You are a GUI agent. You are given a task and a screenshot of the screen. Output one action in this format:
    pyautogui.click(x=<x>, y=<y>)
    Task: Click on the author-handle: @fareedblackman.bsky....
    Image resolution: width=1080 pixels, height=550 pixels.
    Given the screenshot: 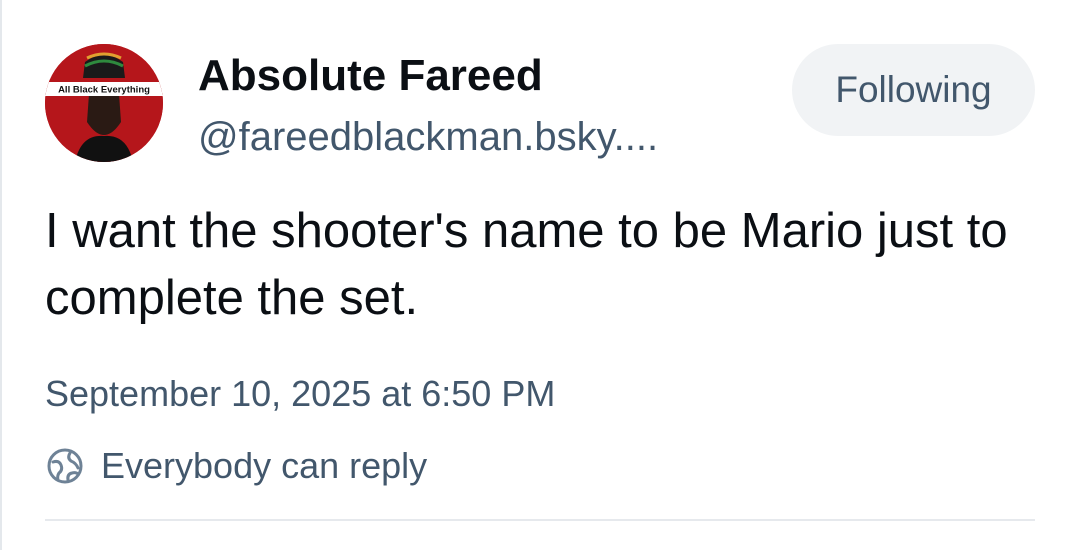 What is the action you would take?
    pyautogui.click(x=428, y=137)
    